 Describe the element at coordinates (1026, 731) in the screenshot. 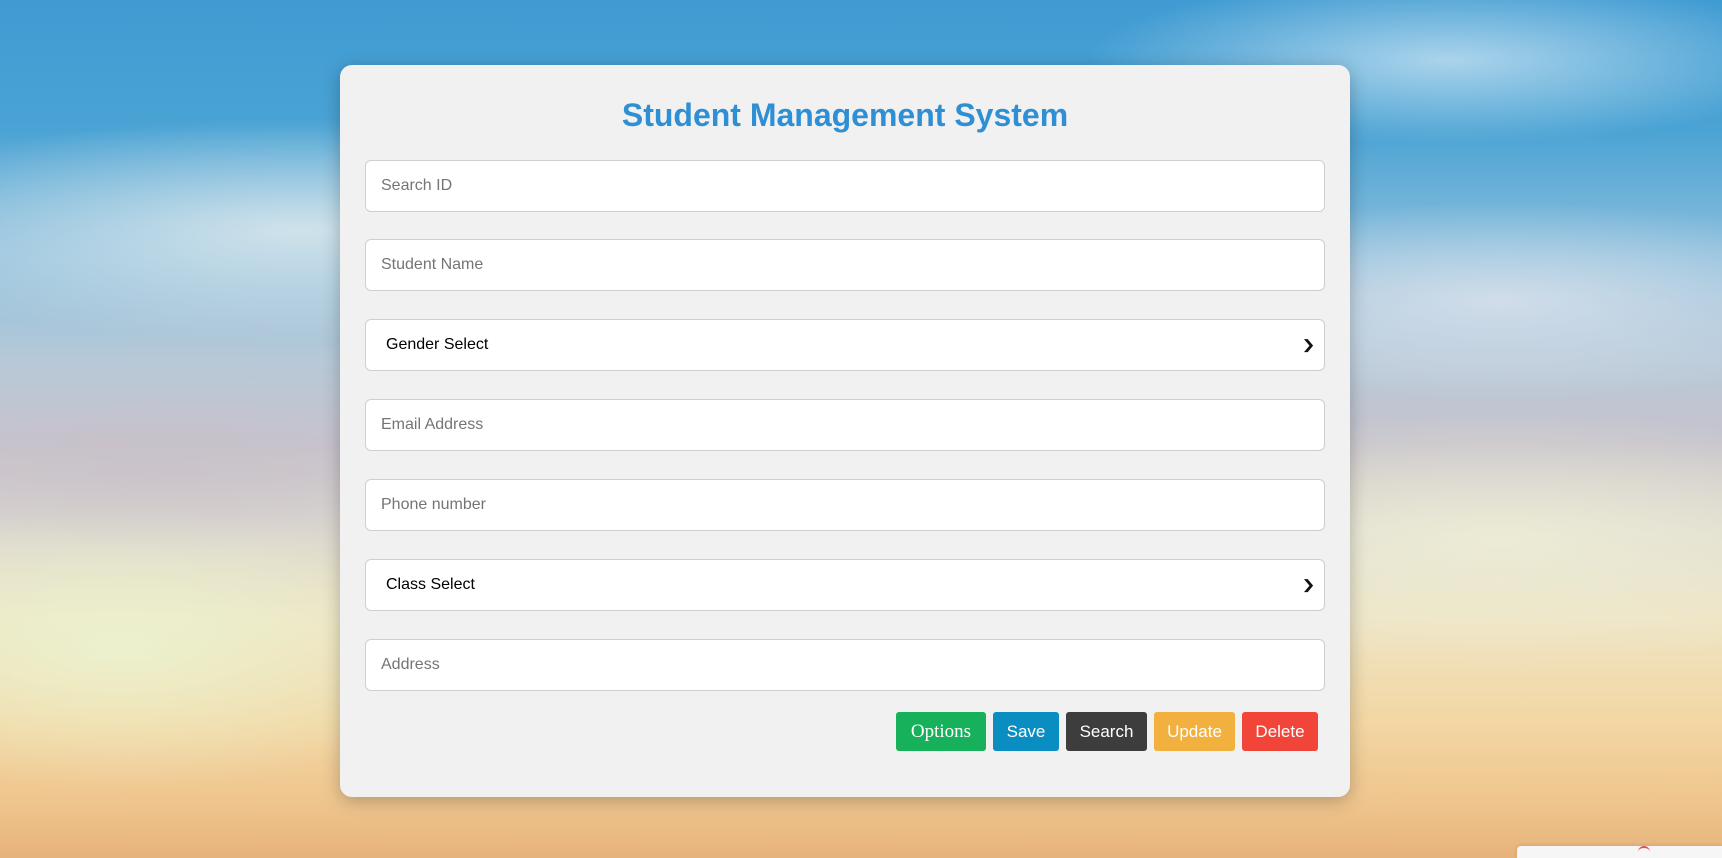

I see `save-button: Save` at that location.